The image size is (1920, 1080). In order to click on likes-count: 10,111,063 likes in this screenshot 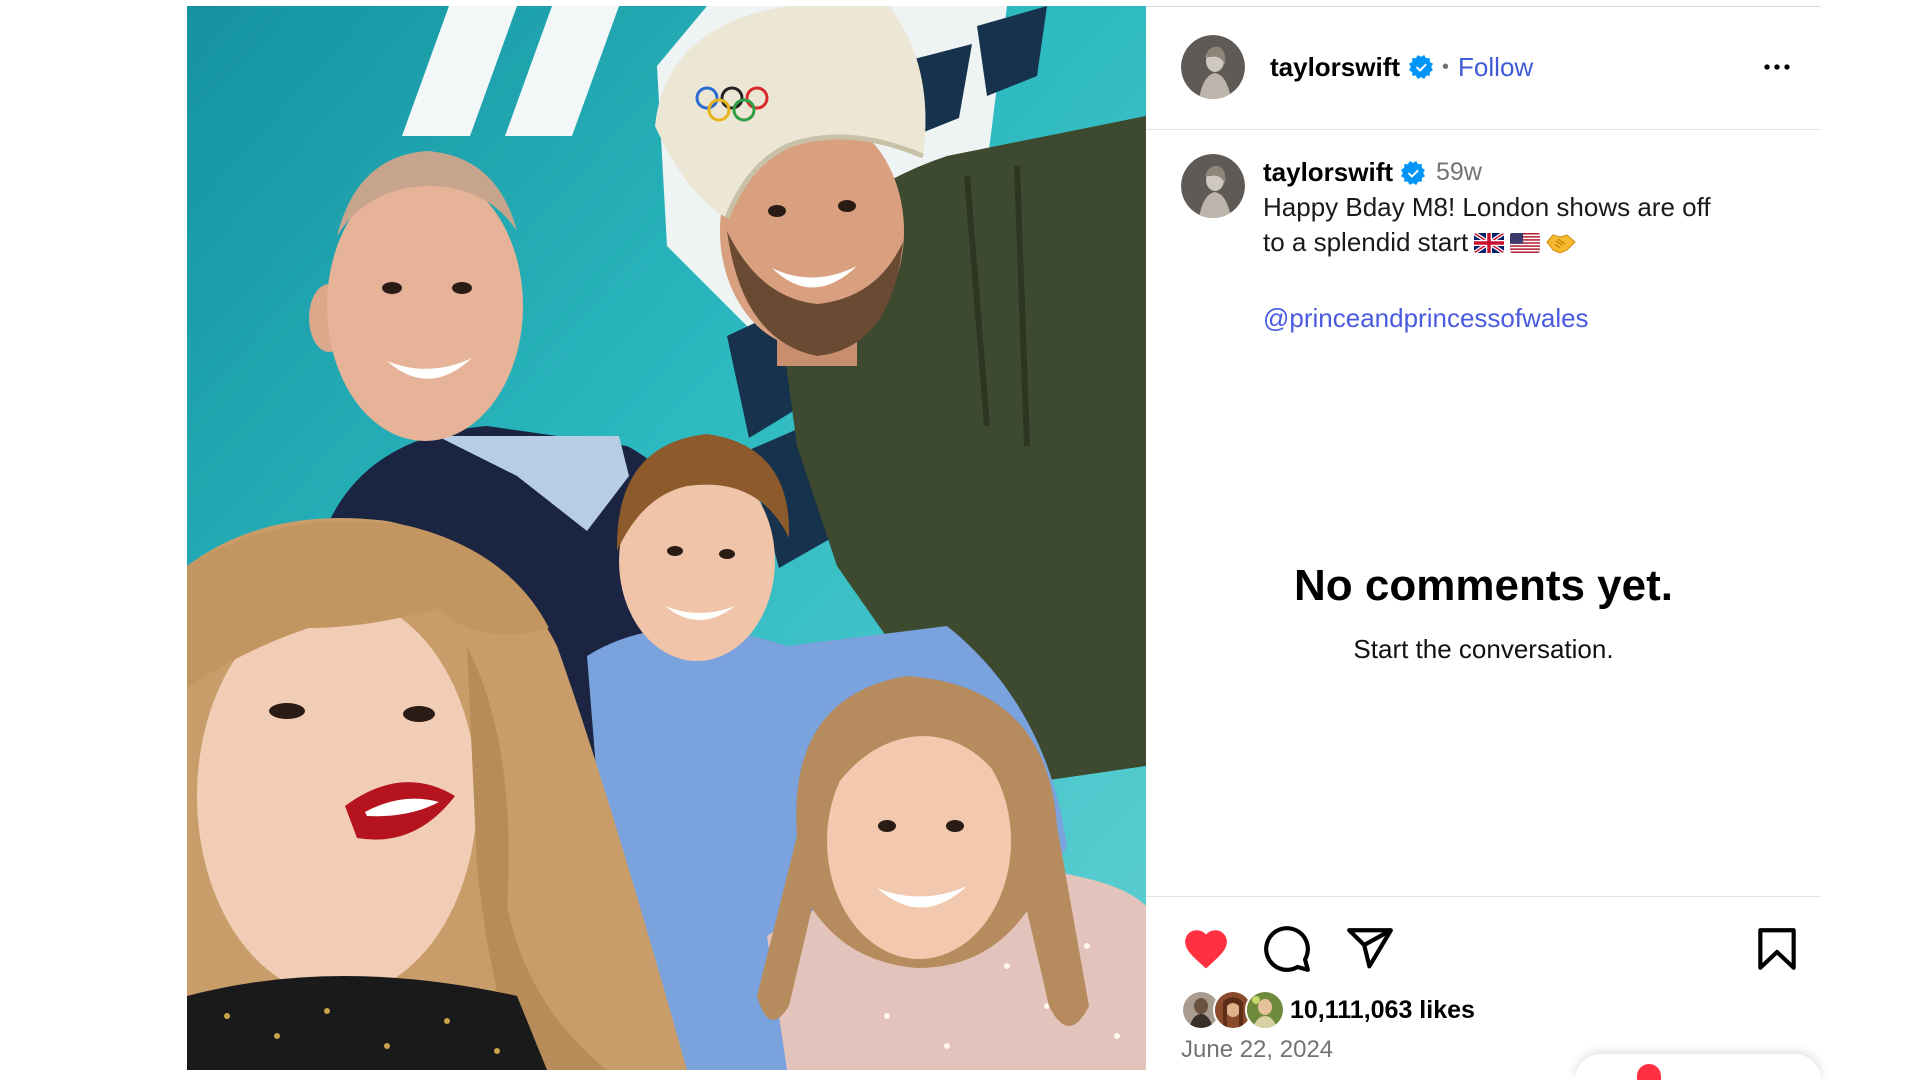, I will do `click(1382, 1010)`.